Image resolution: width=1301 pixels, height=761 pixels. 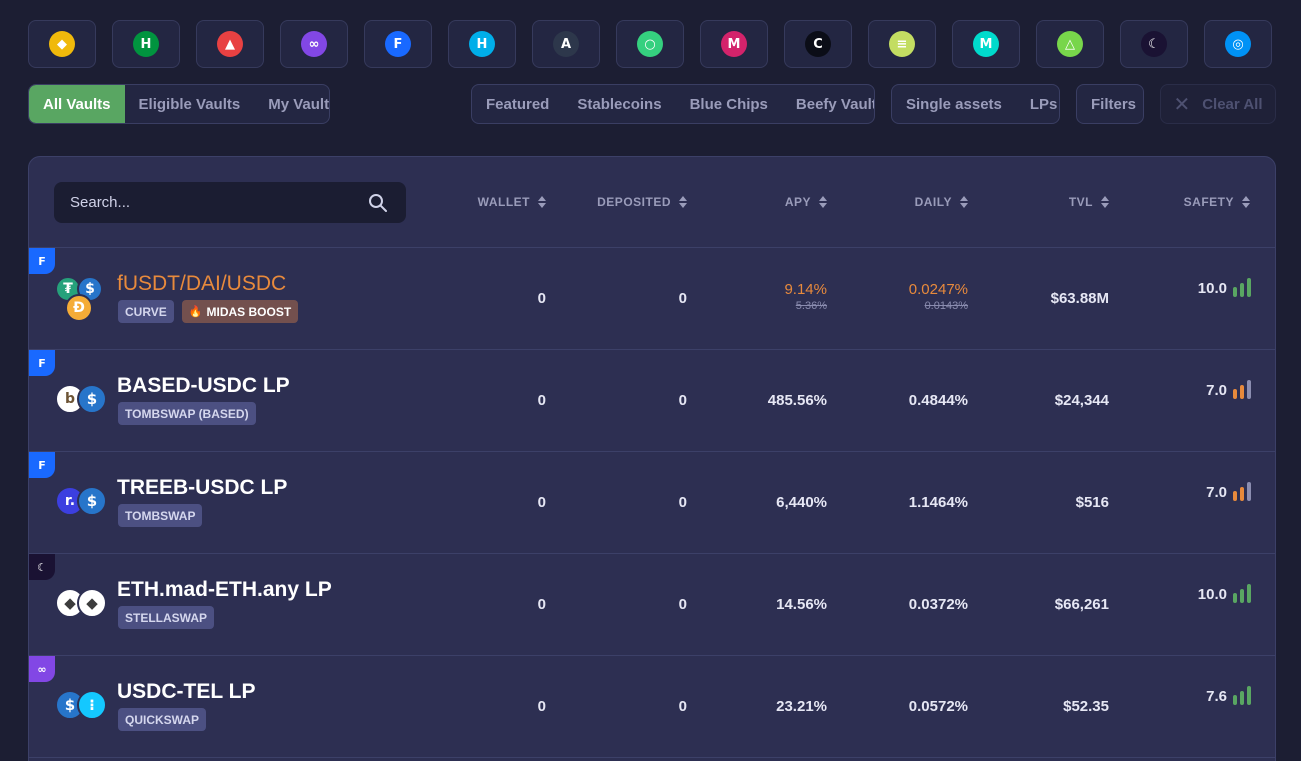 I want to click on daily-value: 0.4844%, so click(x=938, y=400).